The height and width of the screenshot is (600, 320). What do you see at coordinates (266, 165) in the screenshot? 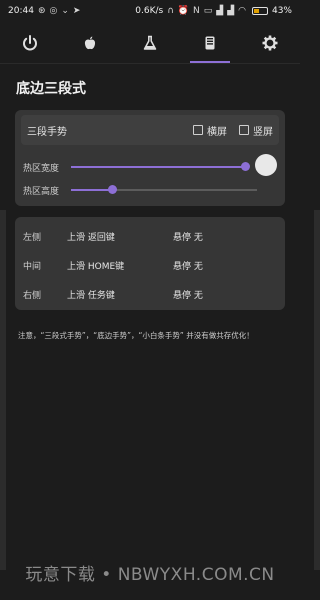
I see `toggle-knob` at bounding box center [266, 165].